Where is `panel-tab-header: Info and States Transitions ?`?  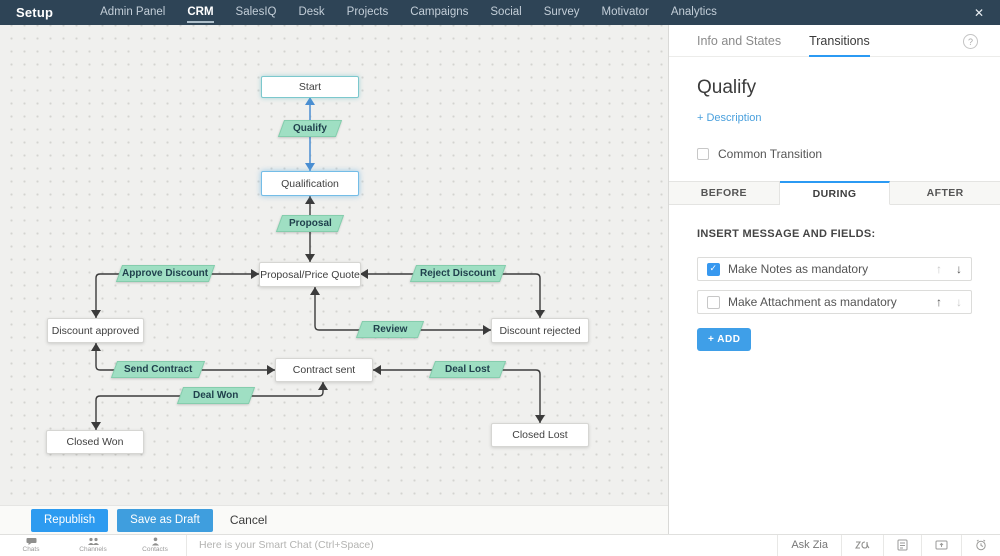
panel-tab-header: Info and States Transitions ? is located at coordinates (834, 41).